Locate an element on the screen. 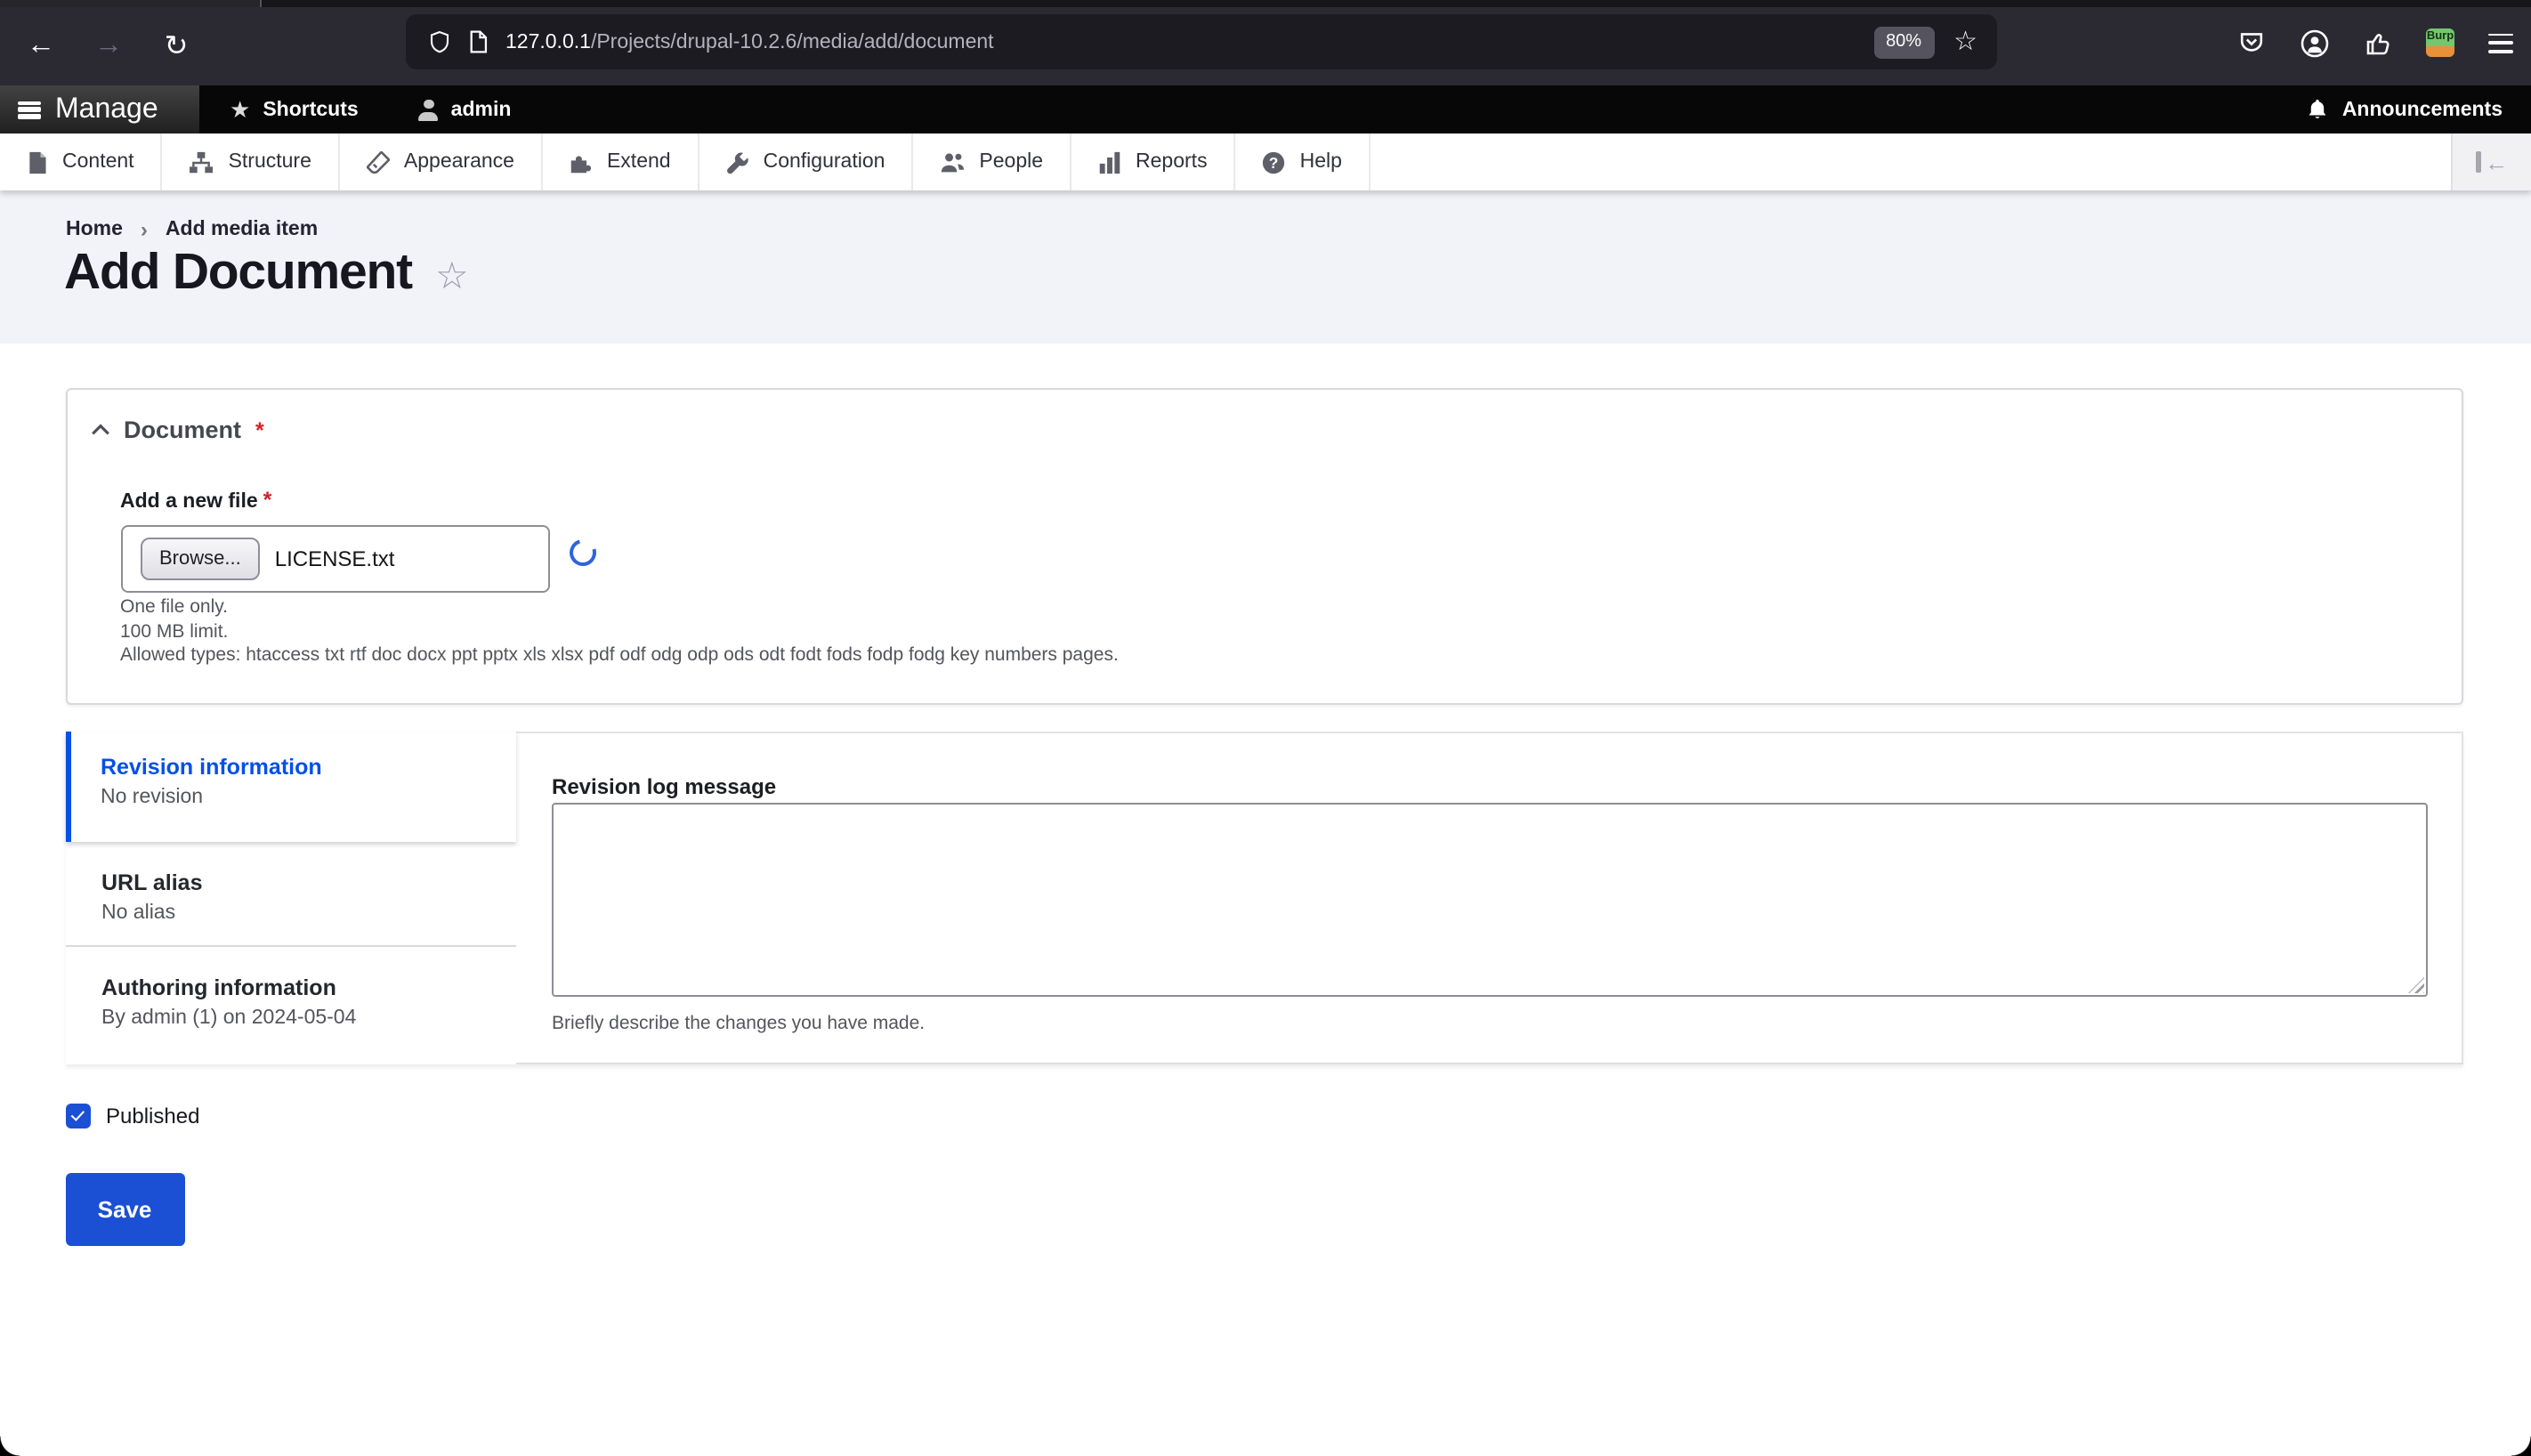 The image size is (2531, 1456). breadcrumb-current: Add media item is located at coordinates (242, 229).